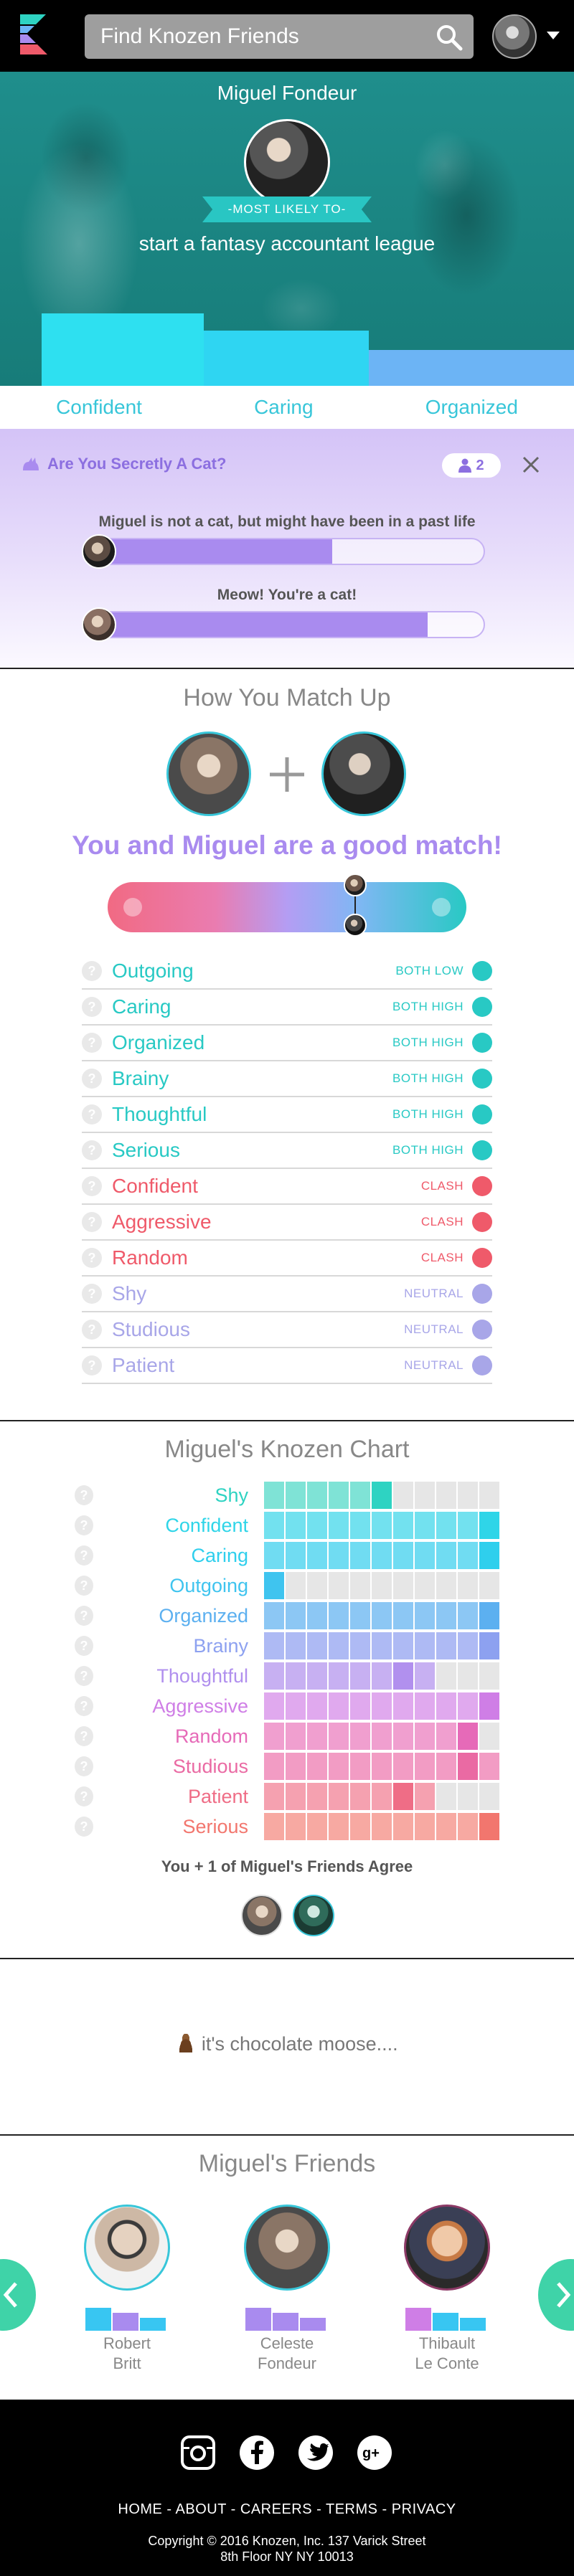 The width and height of the screenshot is (574, 2576). I want to click on trait-row: ? Aggressive CLASH, so click(287, 1223).